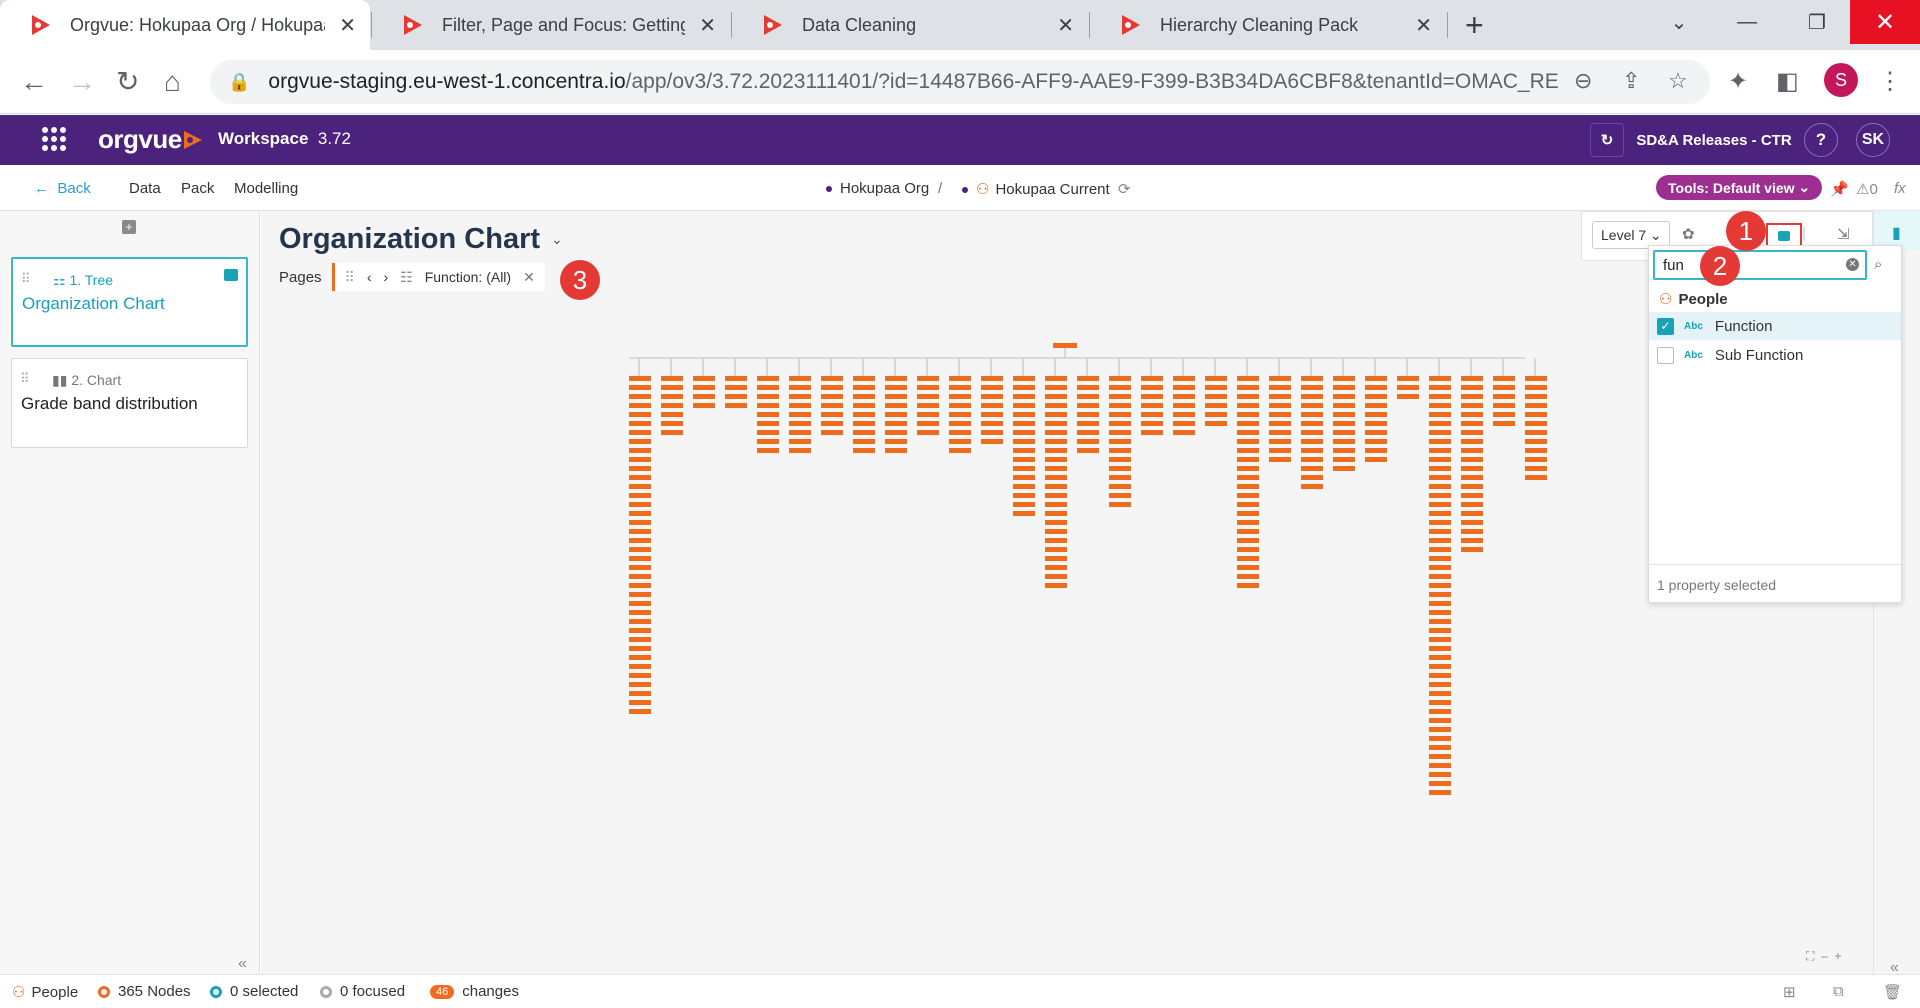 The height and width of the screenshot is (1008, 1920). I want to click on close-tab-icon: ✕, so click(1065, 25).